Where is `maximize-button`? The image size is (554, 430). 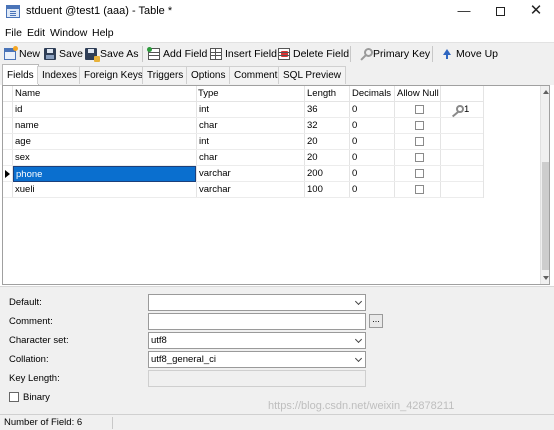
maximize-button is located at coordinates (500, 12).